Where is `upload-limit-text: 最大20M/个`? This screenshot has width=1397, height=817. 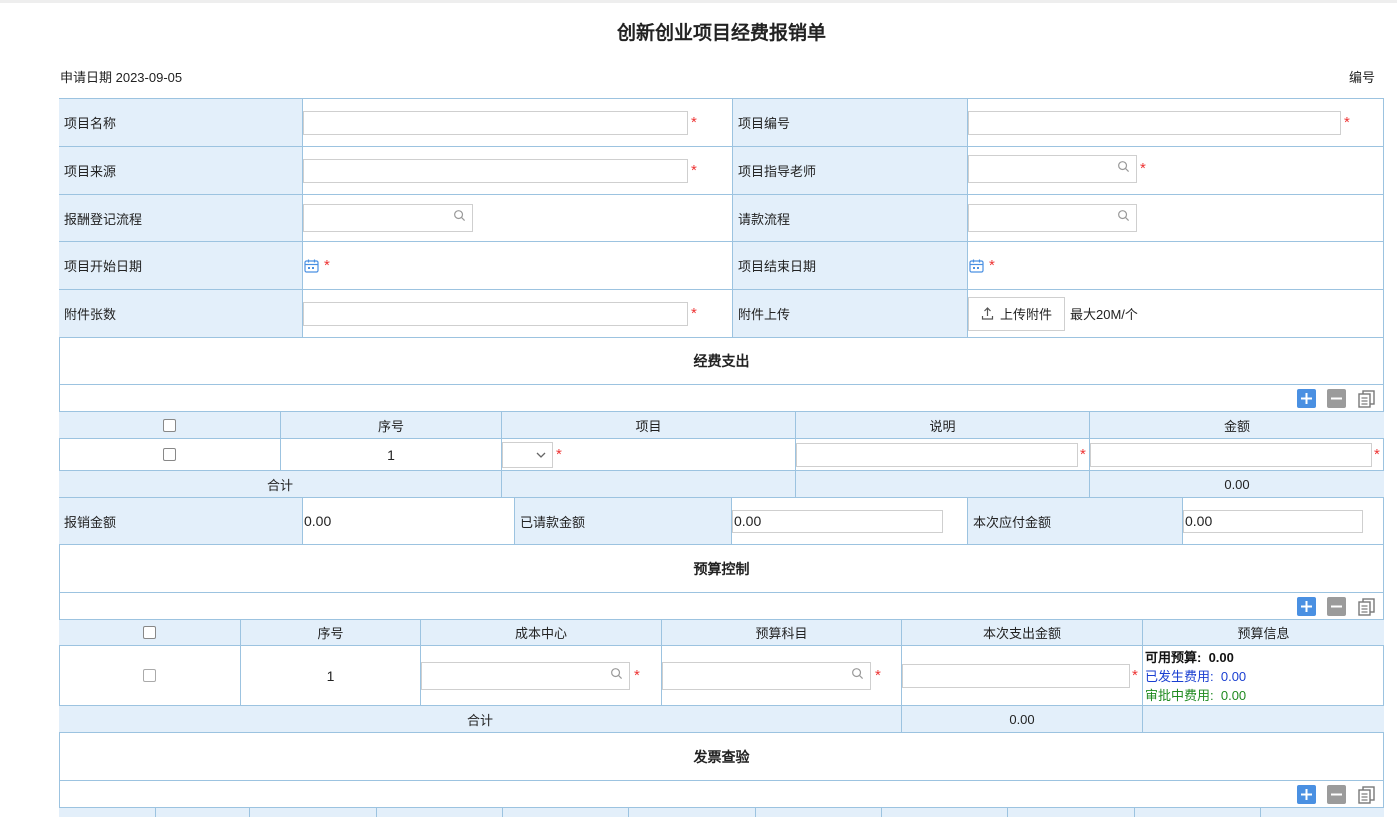 upload-limit-text: 最大20M/个 is located at coordinates (1104, 314).